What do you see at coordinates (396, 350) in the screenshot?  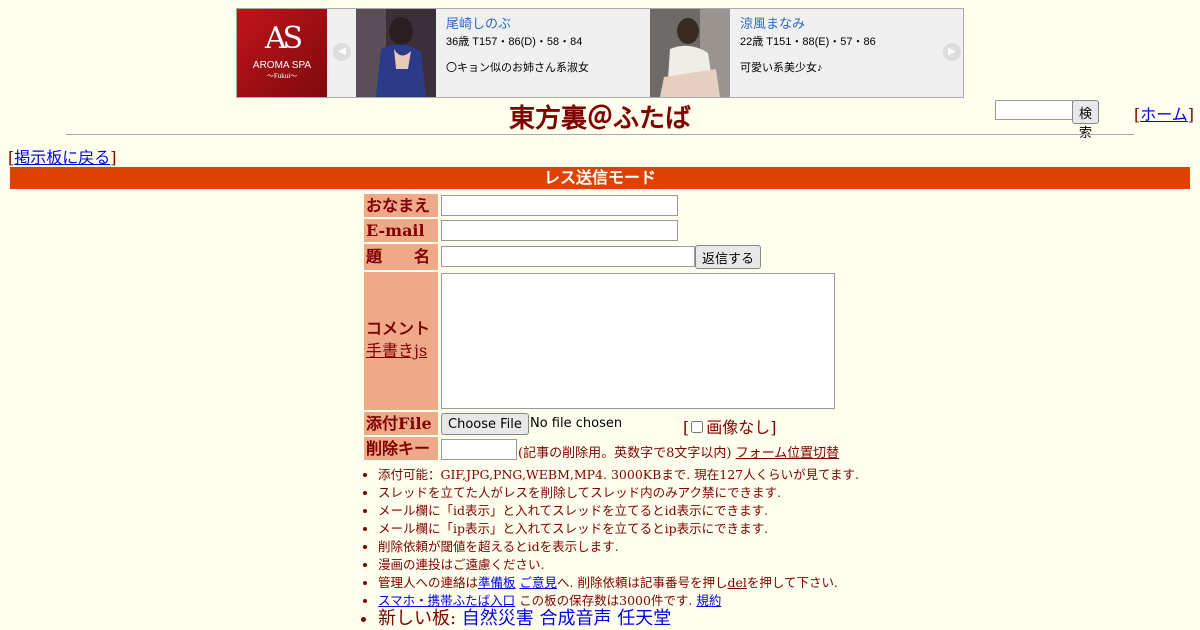 I see `handwrite-link: 手書きjs` at bounding box center [396, 350].